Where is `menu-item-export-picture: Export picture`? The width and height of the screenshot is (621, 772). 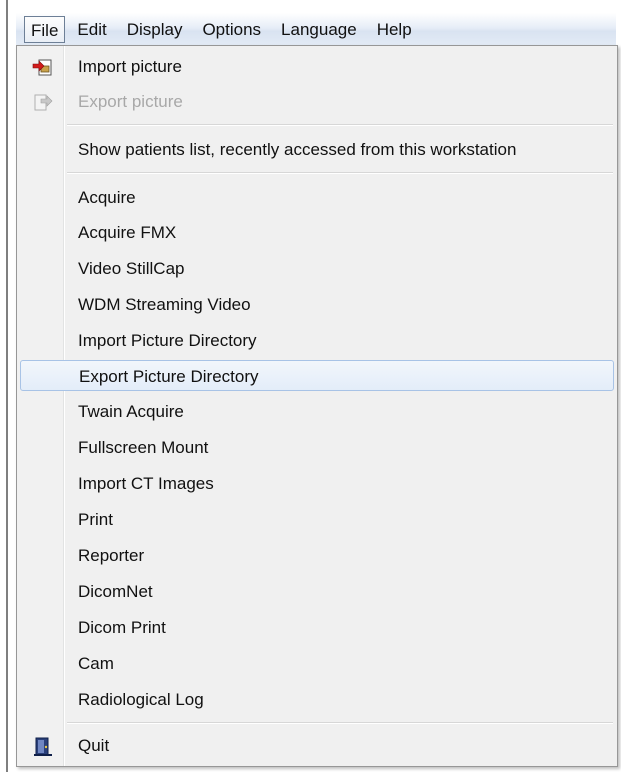
menu-item-export-picture: Export picture is located at coordinates (317, 101).